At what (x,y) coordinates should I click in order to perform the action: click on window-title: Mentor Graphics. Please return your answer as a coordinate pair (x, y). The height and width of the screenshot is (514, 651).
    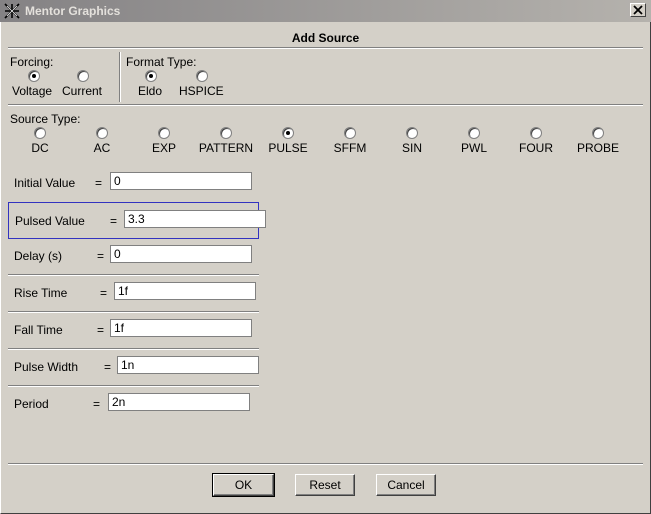
    Looking at the image, I should click on (73, 11).